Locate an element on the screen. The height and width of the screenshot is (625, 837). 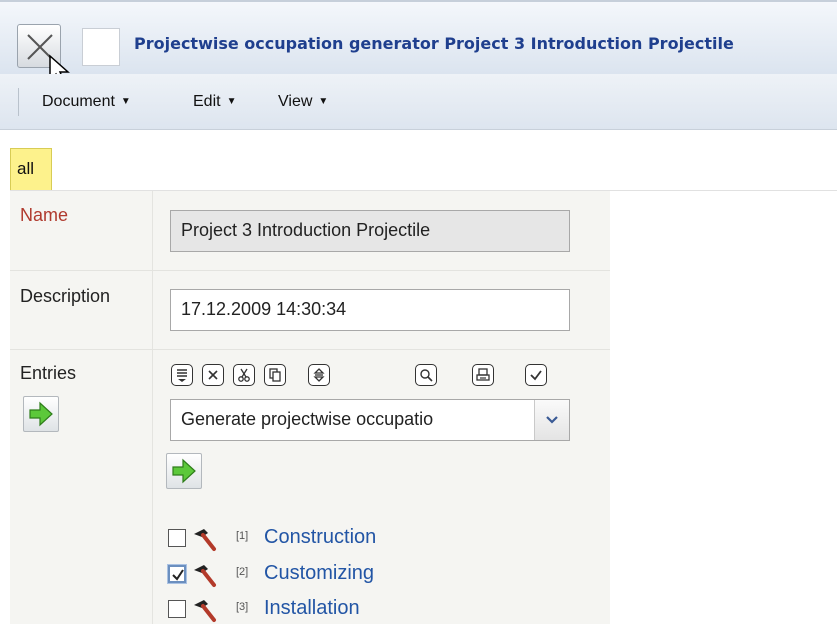
name-field: Project 3 Introduction Projectile is located at coordinates (370, 231).